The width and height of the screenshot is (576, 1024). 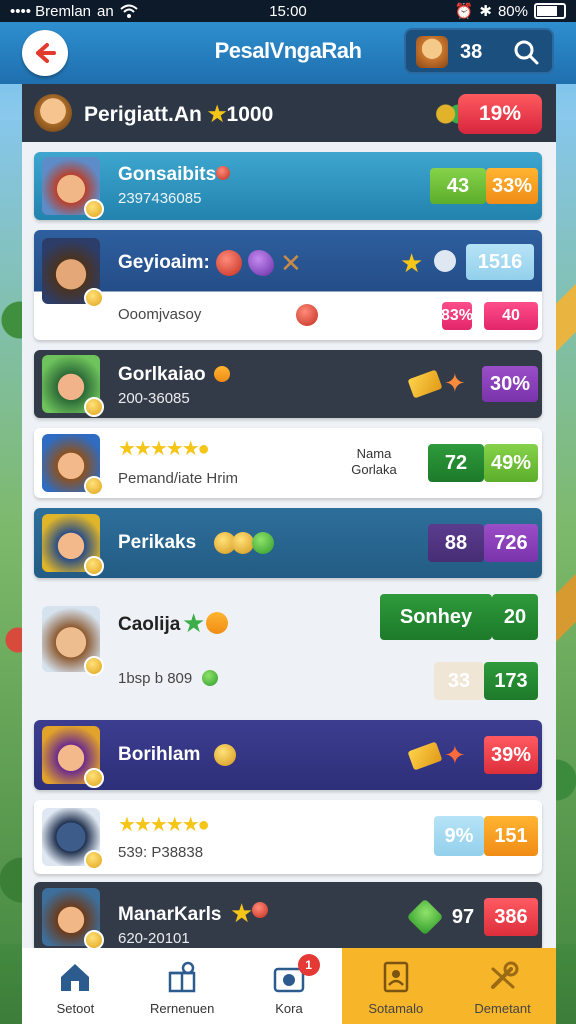 I want to click on note-line-2: Gorlaka, so click(x=374, y=469).